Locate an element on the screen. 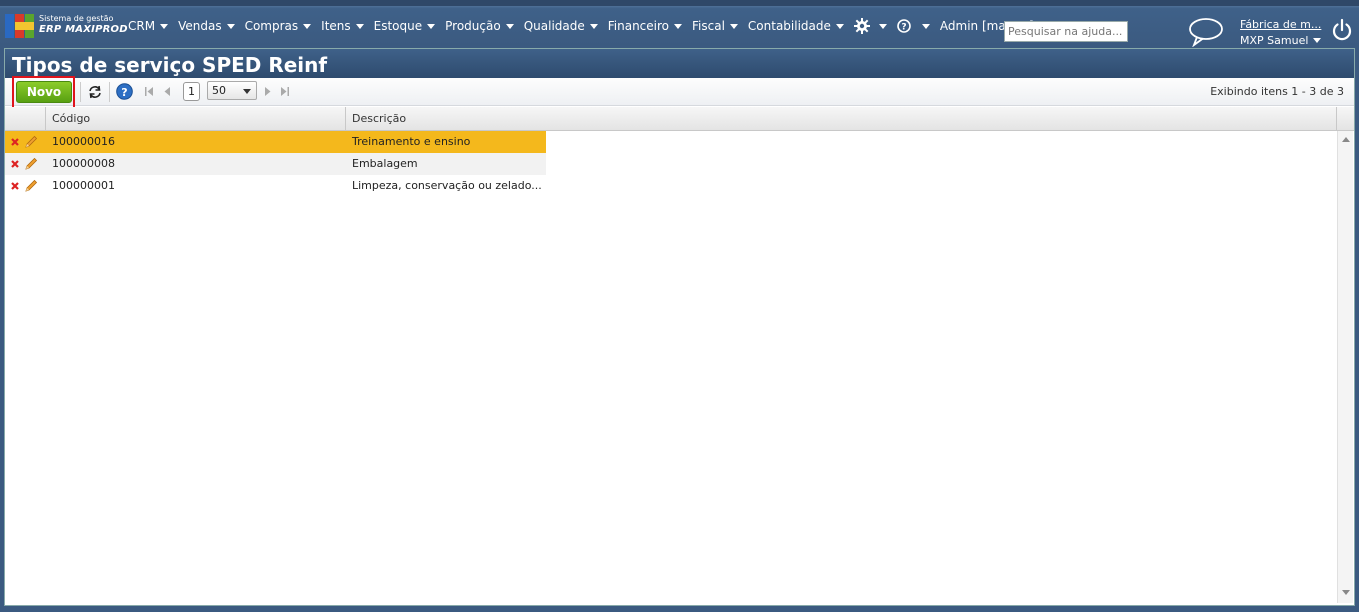 This screenshot has height=612, width=1359. menu-estoque: Estoque is located at coordinates (405, 26).